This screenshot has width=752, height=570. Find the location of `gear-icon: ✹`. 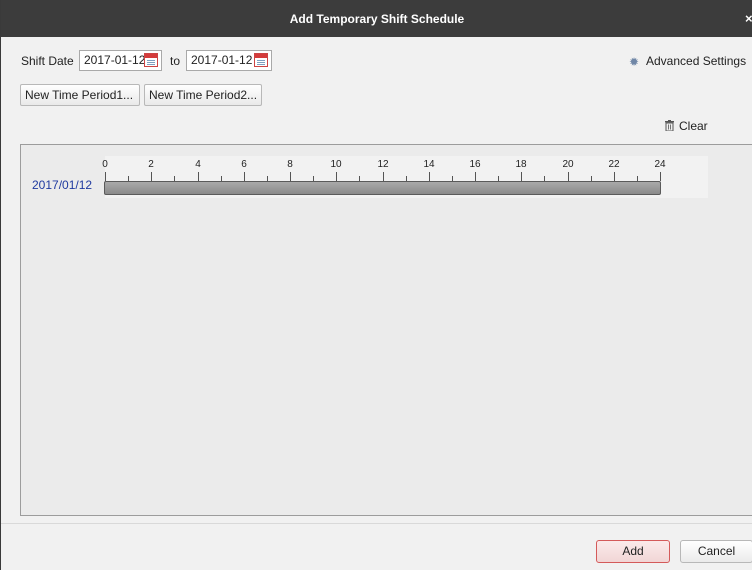

gear-icon: ✹ is located at coordinates (634, 62).